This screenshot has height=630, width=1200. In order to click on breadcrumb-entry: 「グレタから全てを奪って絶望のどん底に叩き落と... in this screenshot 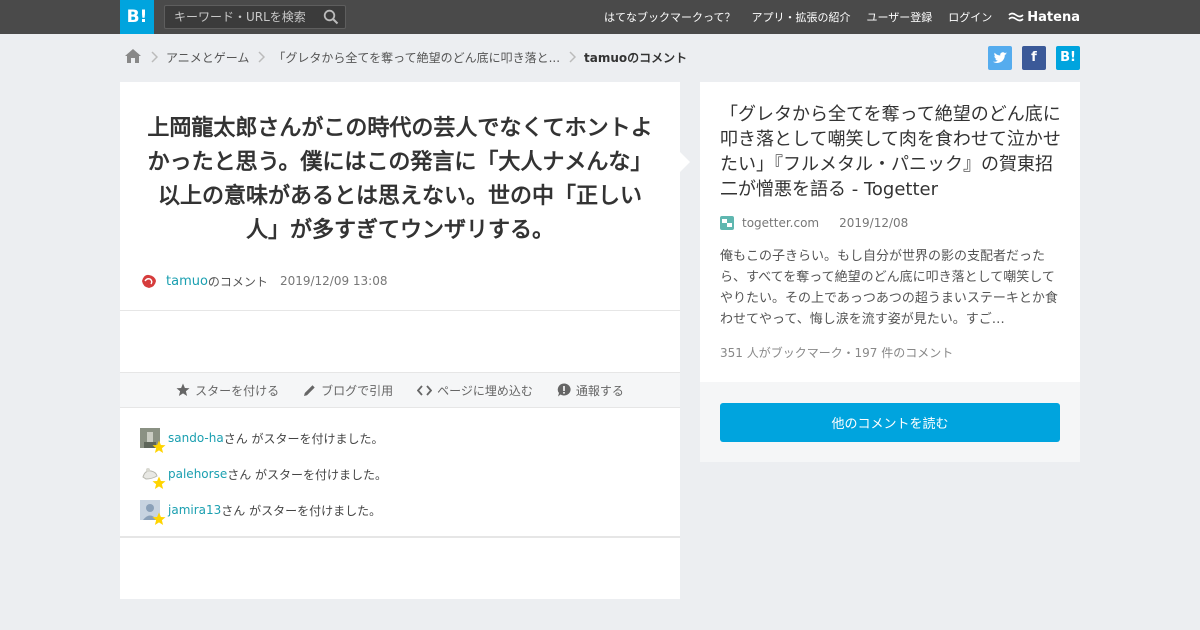, I will do `click(416, 57)`.